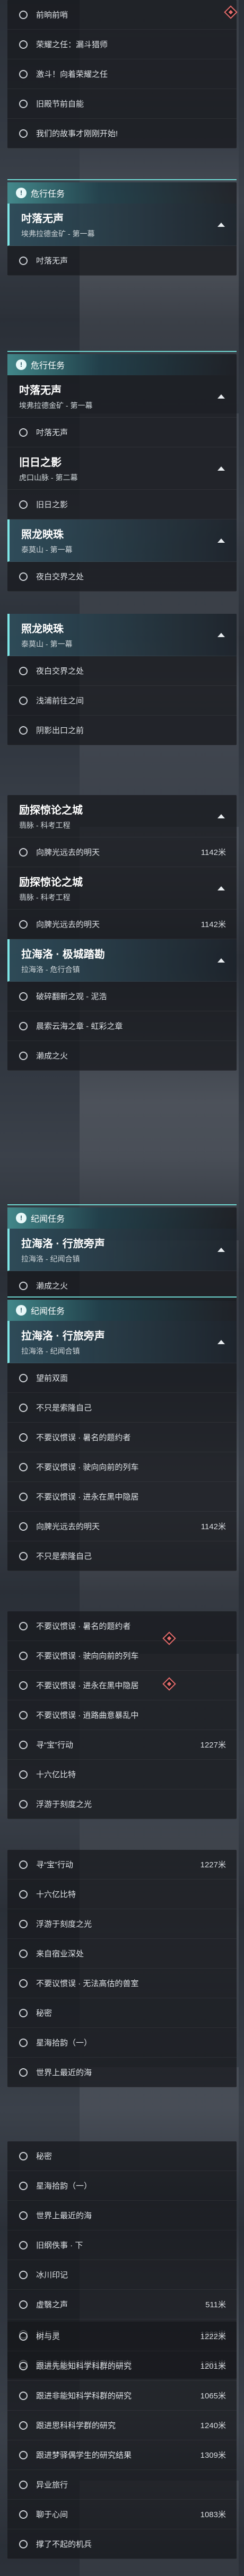 The image size is (244, 2576). What do you see at coordinates (60, 730) in the screenshot?
I see `list-item-label: 阴影出口之前` at bounding box center [60, 730].